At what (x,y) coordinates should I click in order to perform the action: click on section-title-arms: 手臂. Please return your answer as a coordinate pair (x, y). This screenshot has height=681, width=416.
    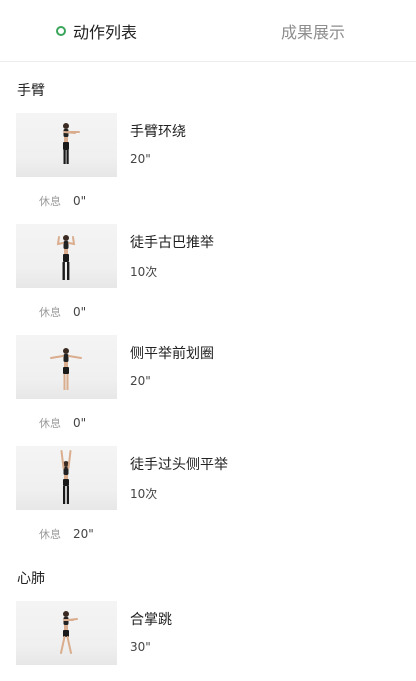
    Looking at the image, I should click on (31, 91).